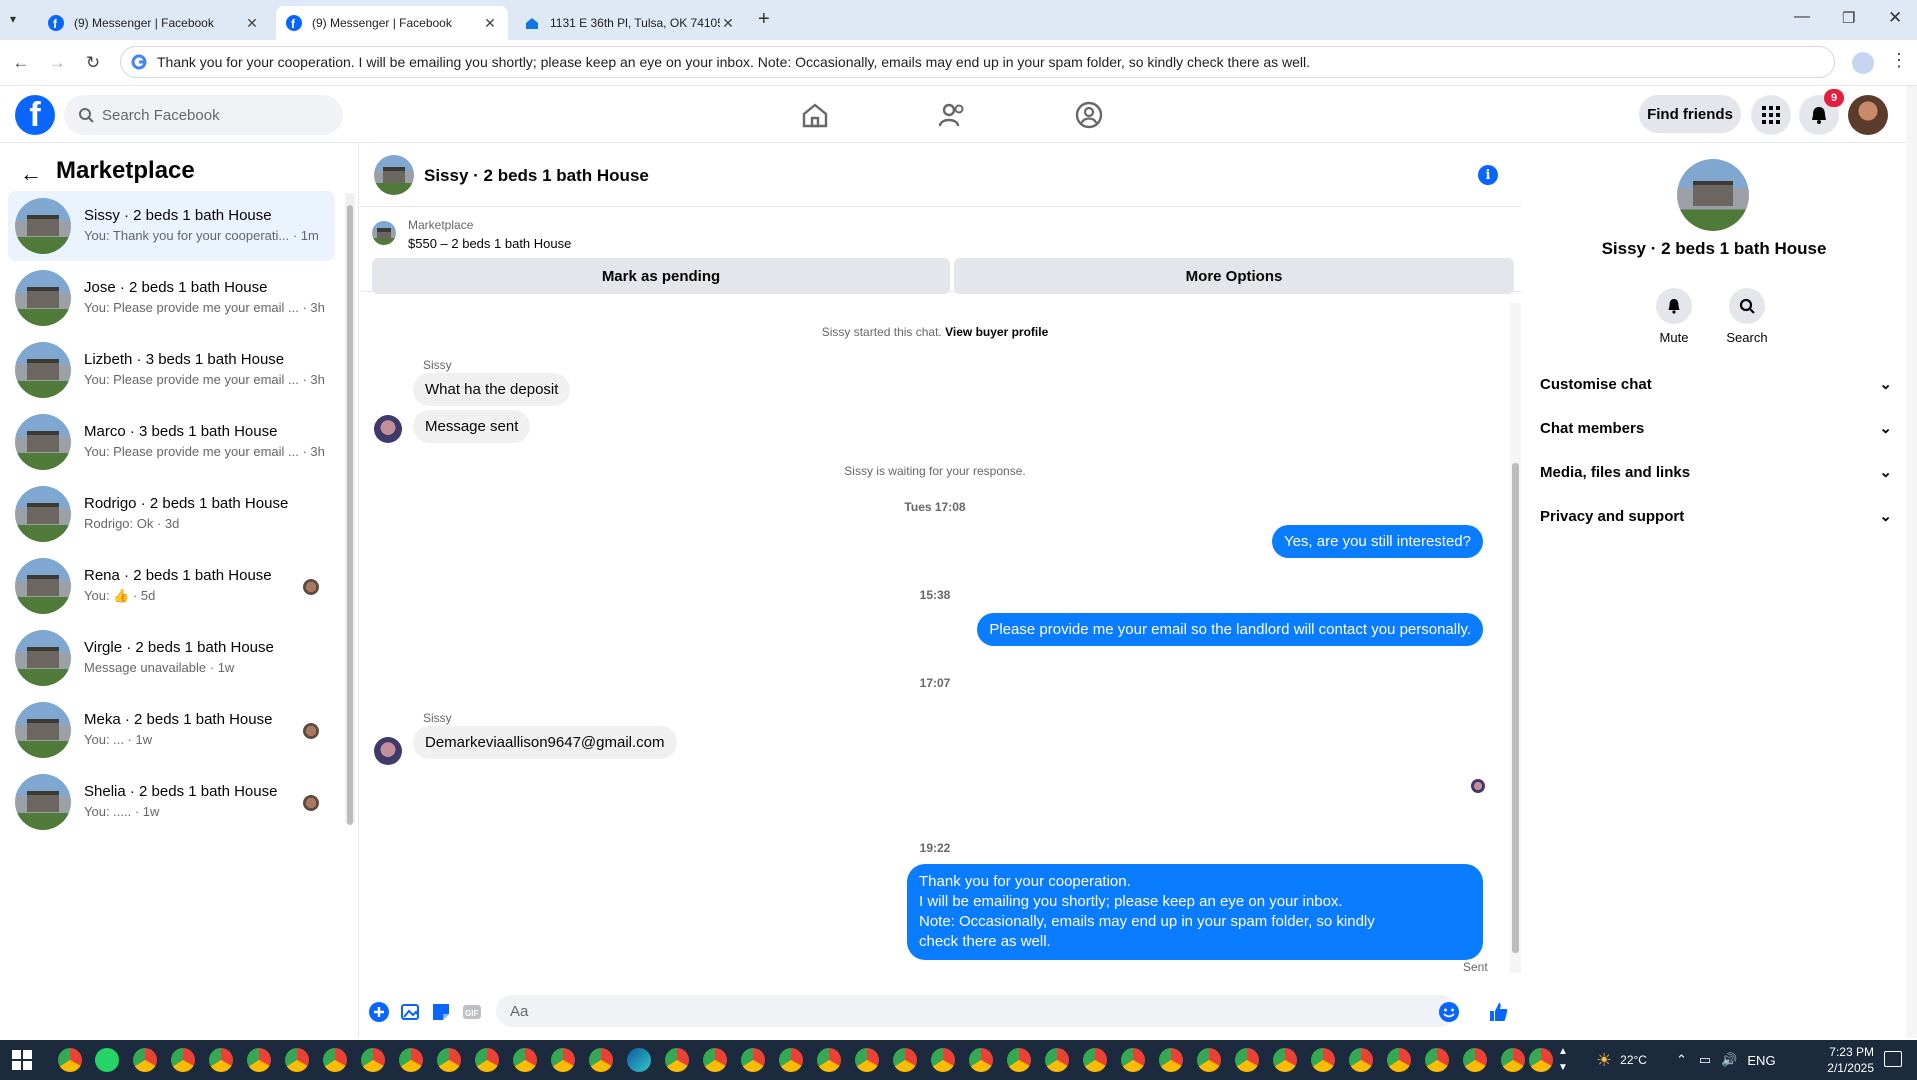  Describe the element at coordinates (35, 115) in the screenshot. I see `facebook-logo-icon: f` at that location.